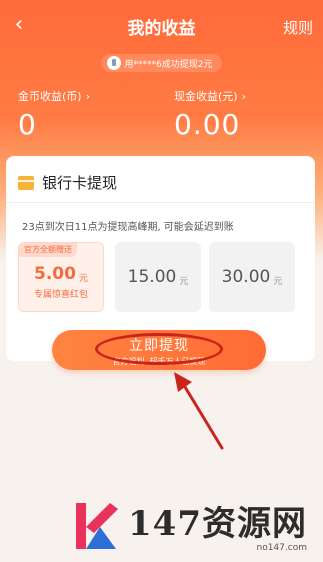 This screenshot has height=562, width=323. Describe the element at coordinates (50, 96) in the screenshot. I see `coin-earnings-label: 金币收益(币)` at that location.